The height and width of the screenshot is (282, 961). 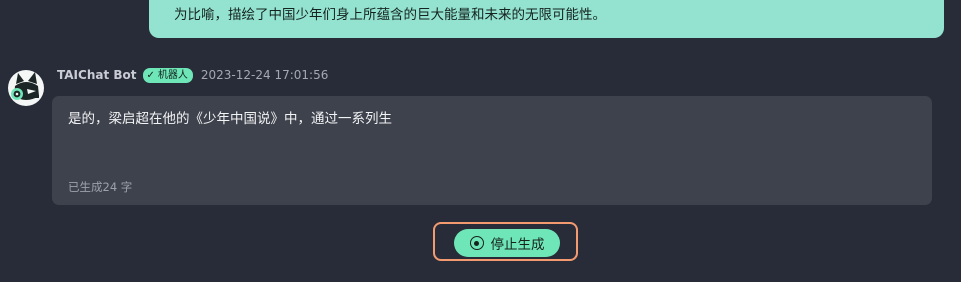 I want to click on stop-generation-label: 停止生成, so click(x=517, y=245).